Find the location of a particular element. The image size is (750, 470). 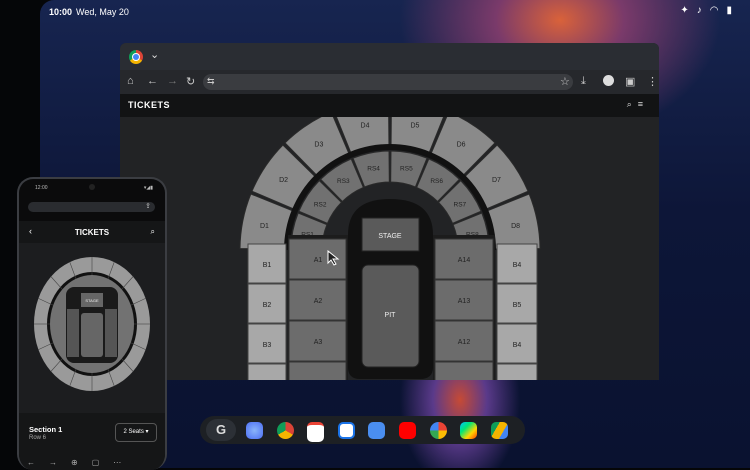

download-icon: ⤓ is located at coordinates (583, 81).